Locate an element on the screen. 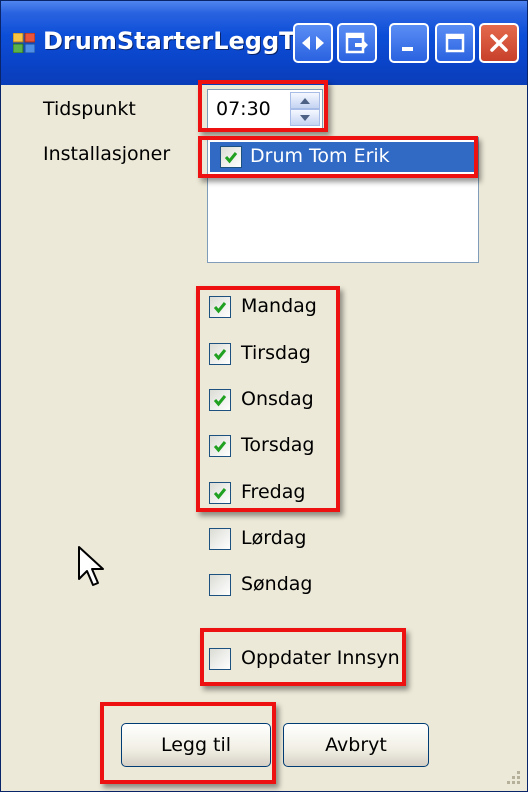 The height and width of the screenshot is (792, 528). close-icon is located at coordinates (499, 43).